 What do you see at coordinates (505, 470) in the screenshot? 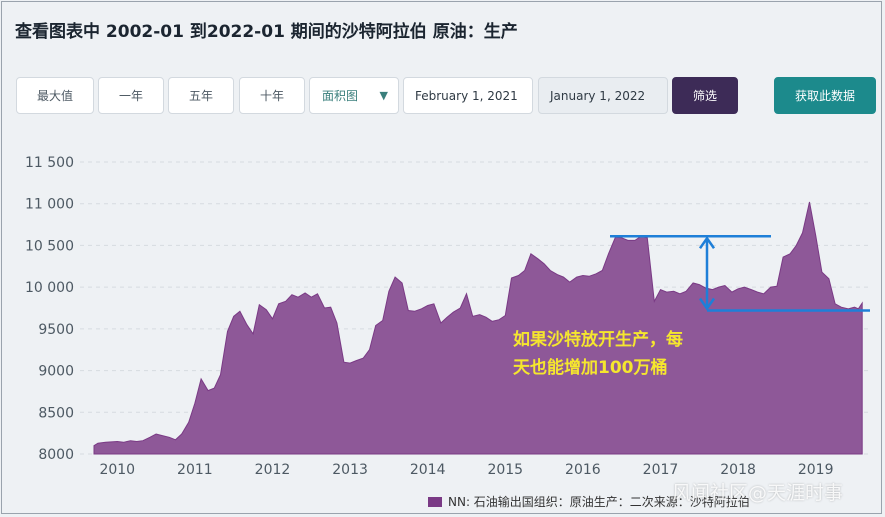
I see `x-tick-label: 2015` at bounding box center [505, 470].